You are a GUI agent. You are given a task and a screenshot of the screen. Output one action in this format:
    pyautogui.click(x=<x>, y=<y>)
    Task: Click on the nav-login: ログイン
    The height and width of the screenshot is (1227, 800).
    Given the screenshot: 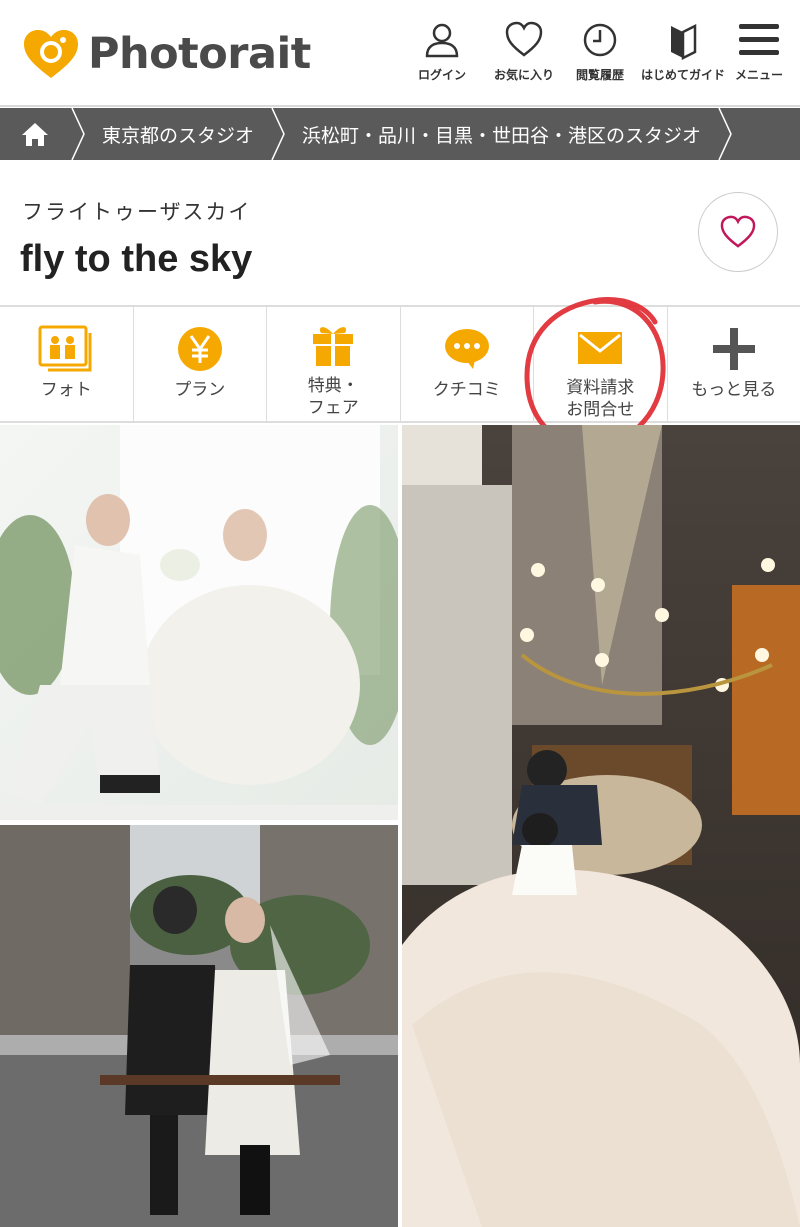 What is the action you would take?
    pyautogui.click(x=442, y=51)
    